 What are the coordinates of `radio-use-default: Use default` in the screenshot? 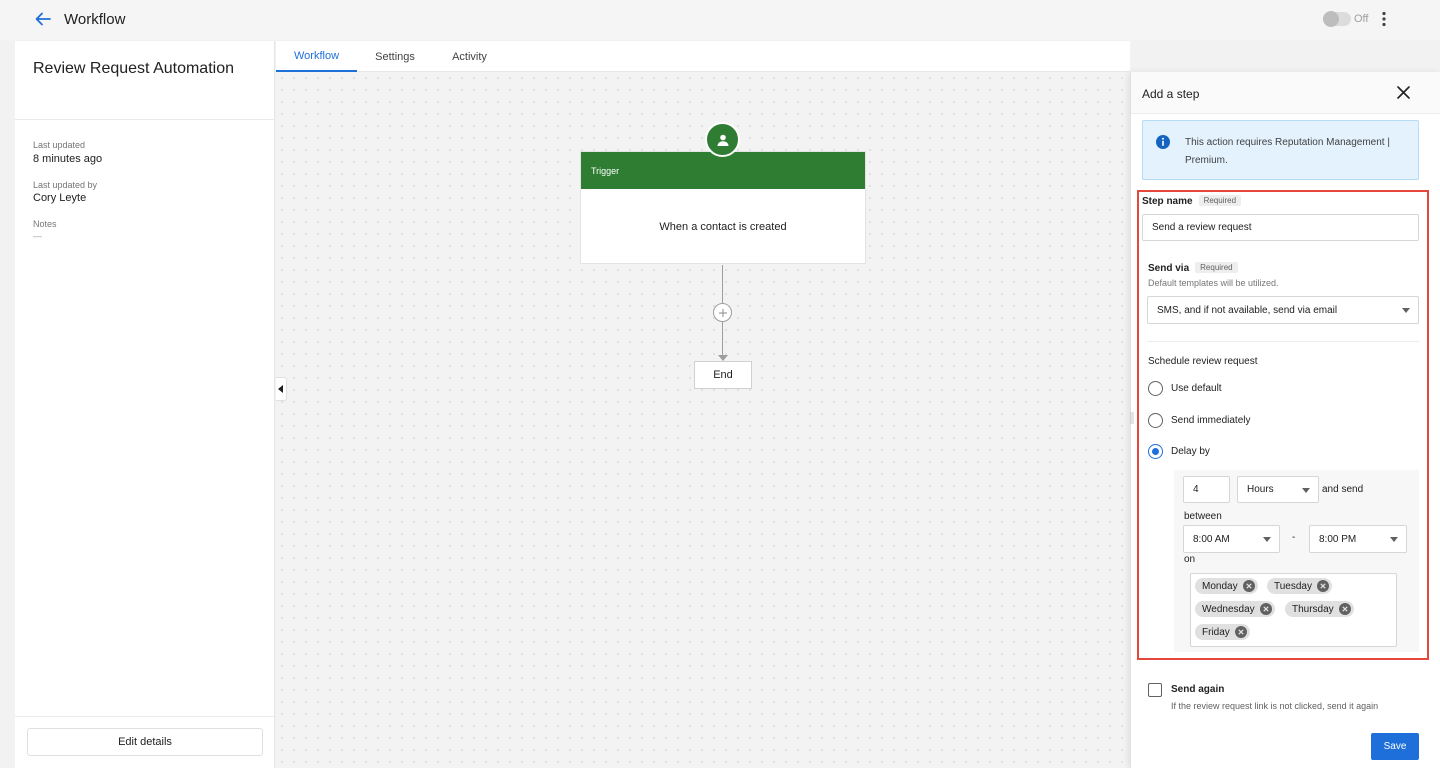 It's located at (1185, 388).